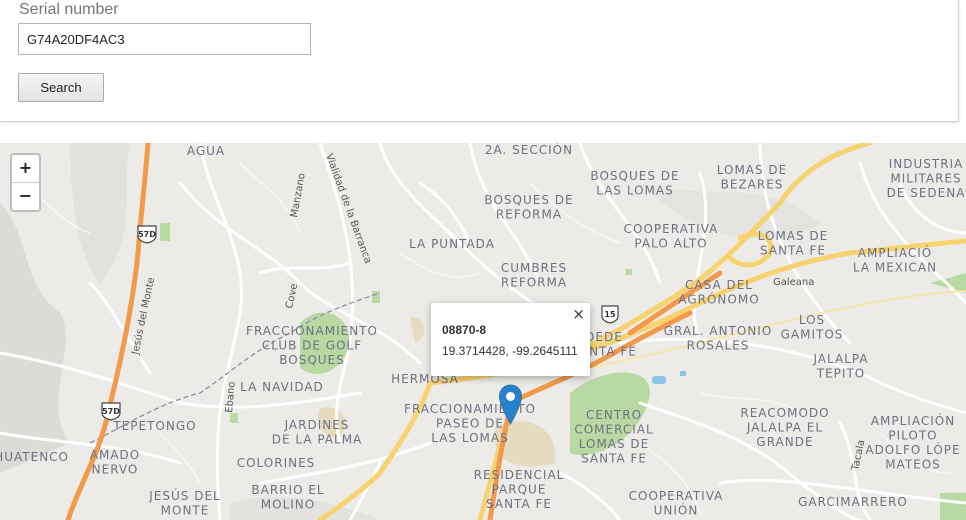 The width and height of the screenshot is (966, 520). Describe the element at coordinates (185, 511) in the screenshot. I see `place-label-line: MONTE` at that location.